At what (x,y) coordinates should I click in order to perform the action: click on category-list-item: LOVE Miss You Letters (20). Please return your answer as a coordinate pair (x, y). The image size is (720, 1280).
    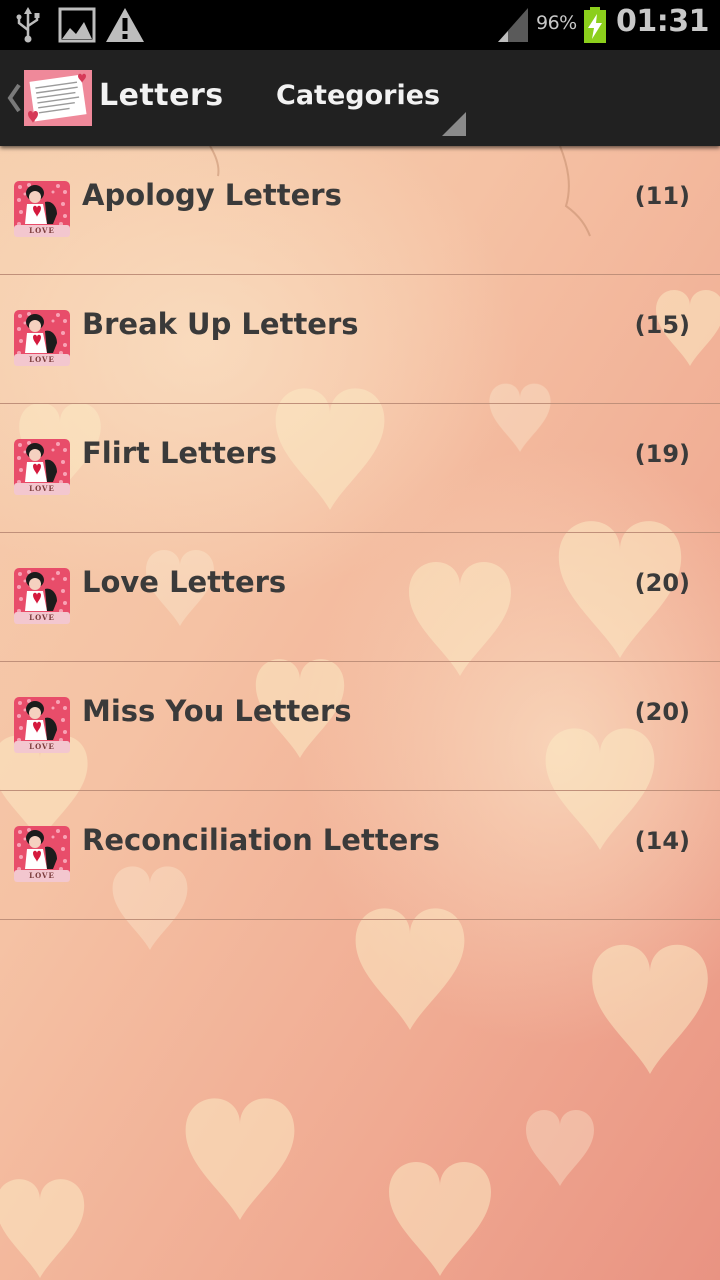
    Looking at the image, I should click on (360, 726).